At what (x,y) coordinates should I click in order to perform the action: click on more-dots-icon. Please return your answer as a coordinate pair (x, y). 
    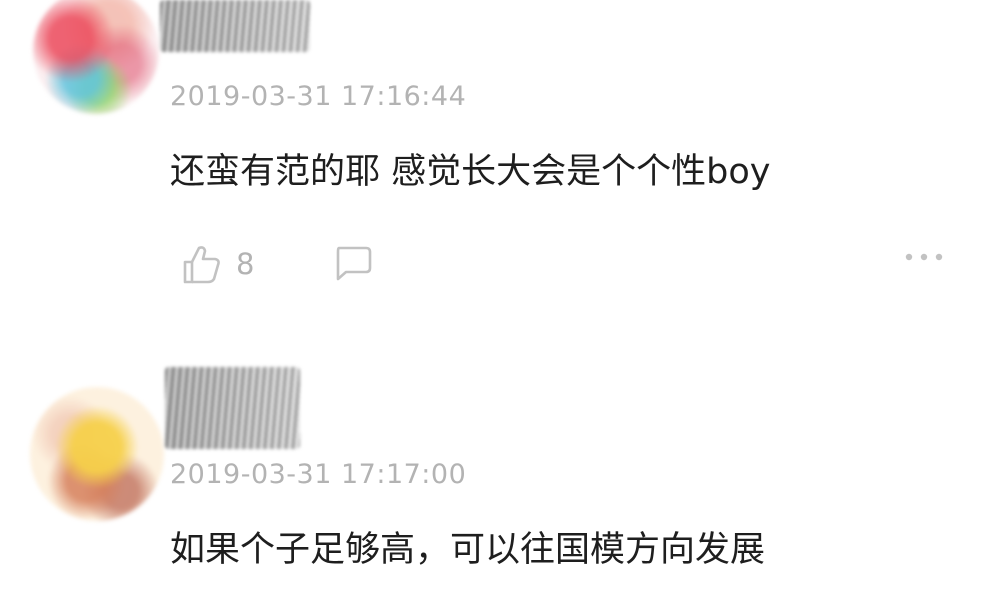
    Looking at the image, I should click on (924, 257).